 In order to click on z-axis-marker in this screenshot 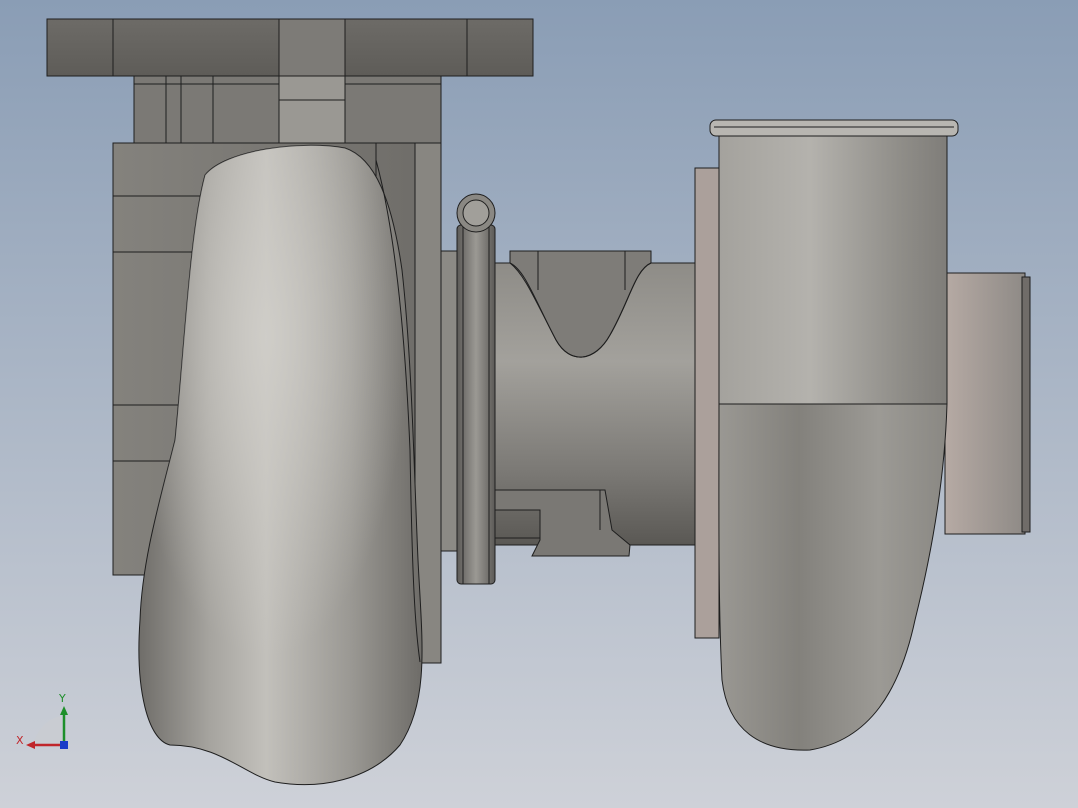, I will do `click(64, 745)`.